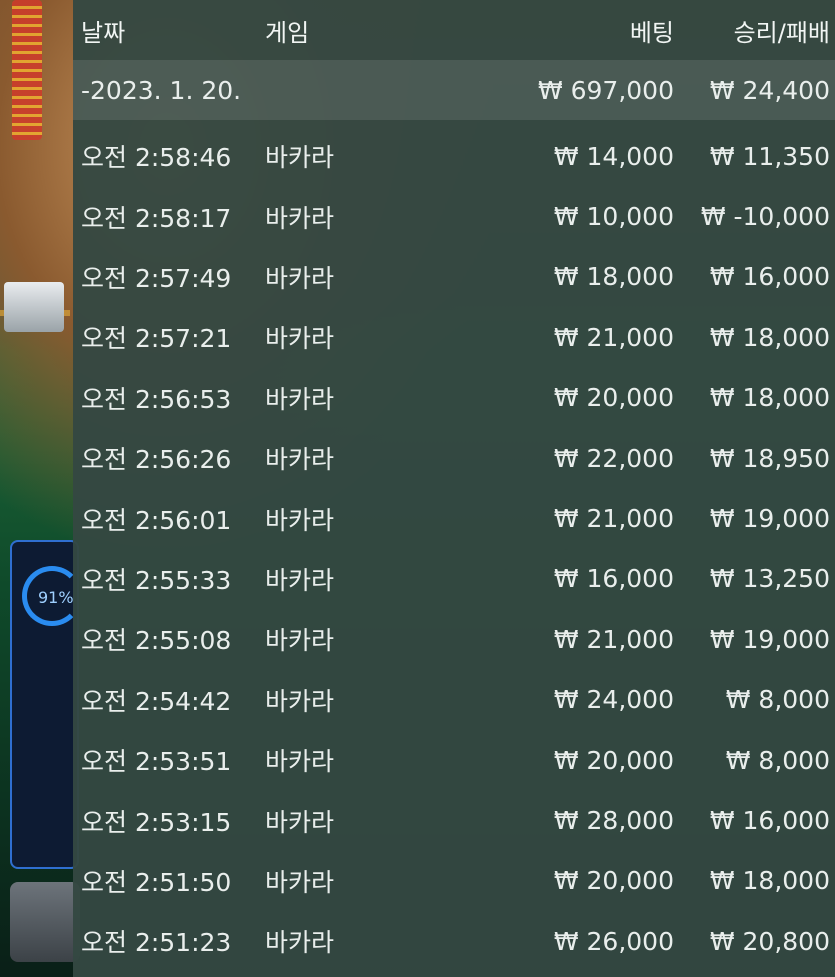 This screenshot has height=977, width=835. What do you see at coordinates (103, 30) in the screenshot?
I see `header-date: 날짜` at bounding box center [103, 30].